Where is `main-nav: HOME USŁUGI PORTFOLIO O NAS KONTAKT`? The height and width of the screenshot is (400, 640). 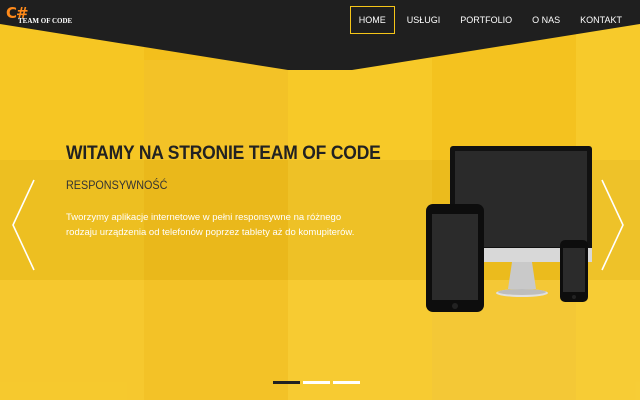 main-nav: HOME USŁUGI PORTFOLIO O NAS KONTAKT is located at coordinates (490, 20).